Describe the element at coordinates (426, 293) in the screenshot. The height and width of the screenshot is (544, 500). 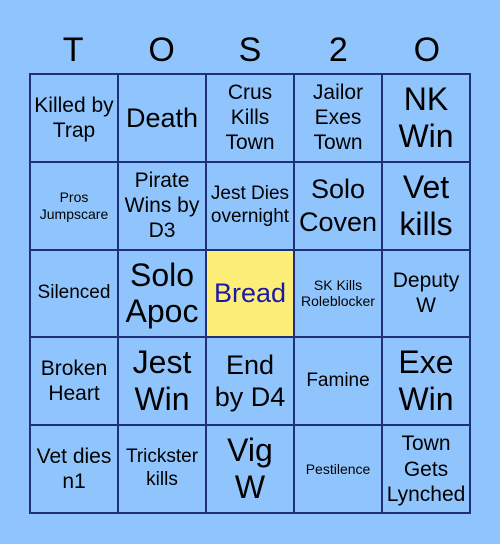
I see `bingo-cell: Deputy W` at that location.